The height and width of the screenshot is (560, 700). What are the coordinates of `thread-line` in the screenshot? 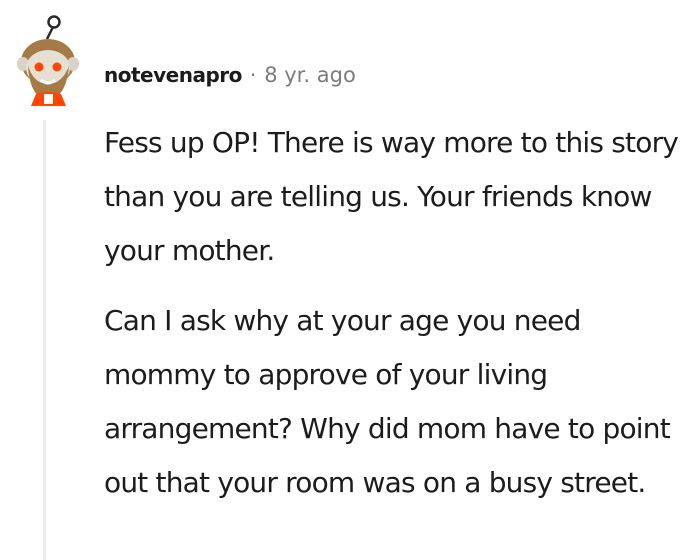 It's located at (44, 340).